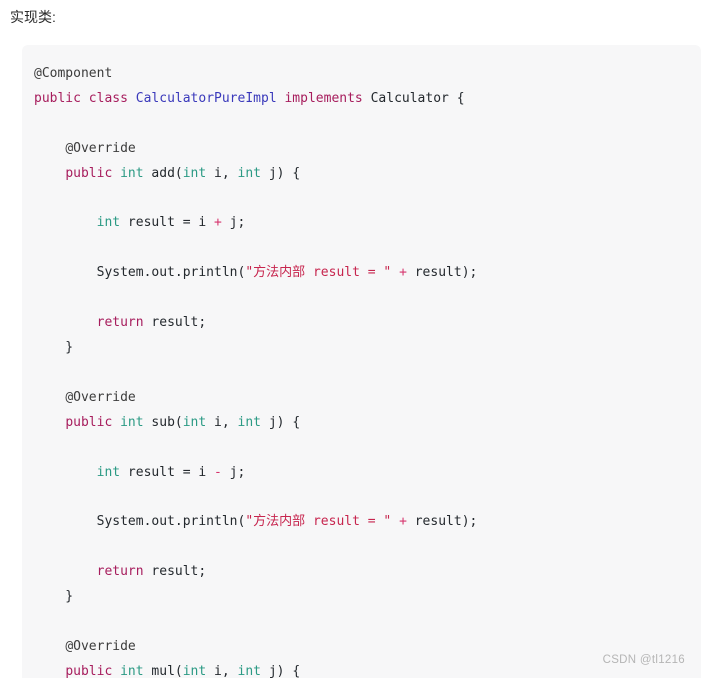 This screenshot has height=678, width=701. I want to click on page-title: 实现类:, so click(33, 17).